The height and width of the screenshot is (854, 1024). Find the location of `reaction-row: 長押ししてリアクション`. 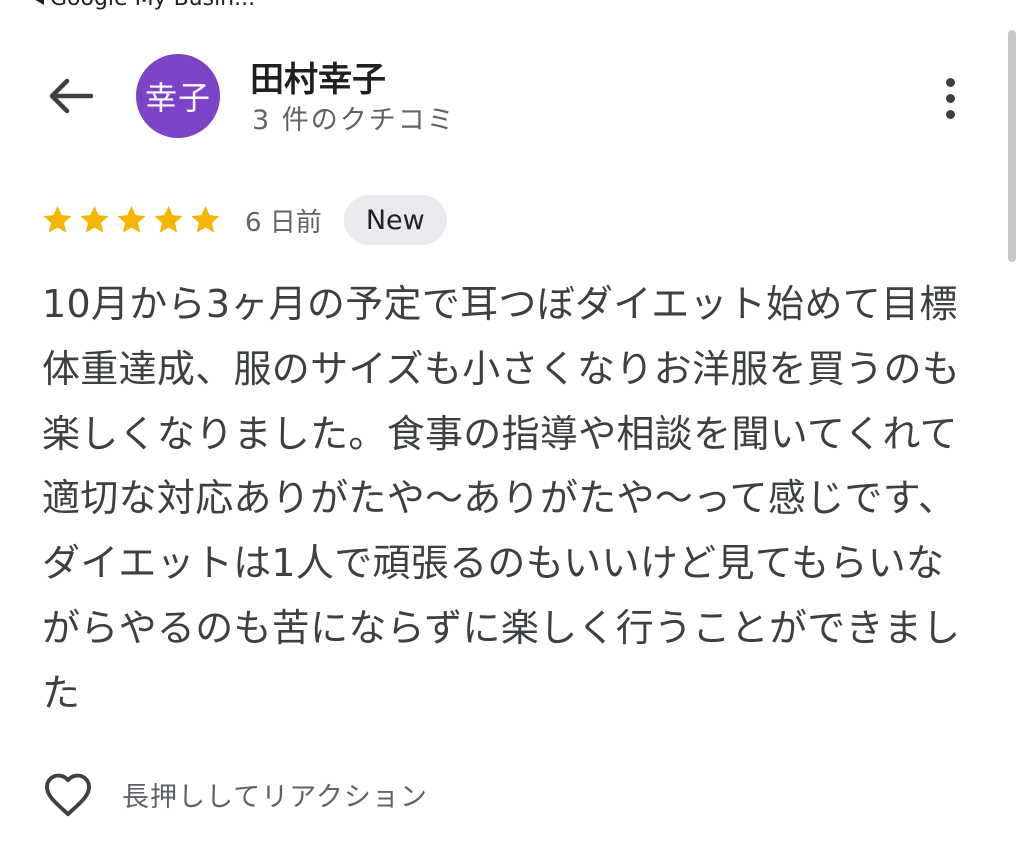

reaction-row: 長押ししてリアクション is located at coordinates (234, 794).